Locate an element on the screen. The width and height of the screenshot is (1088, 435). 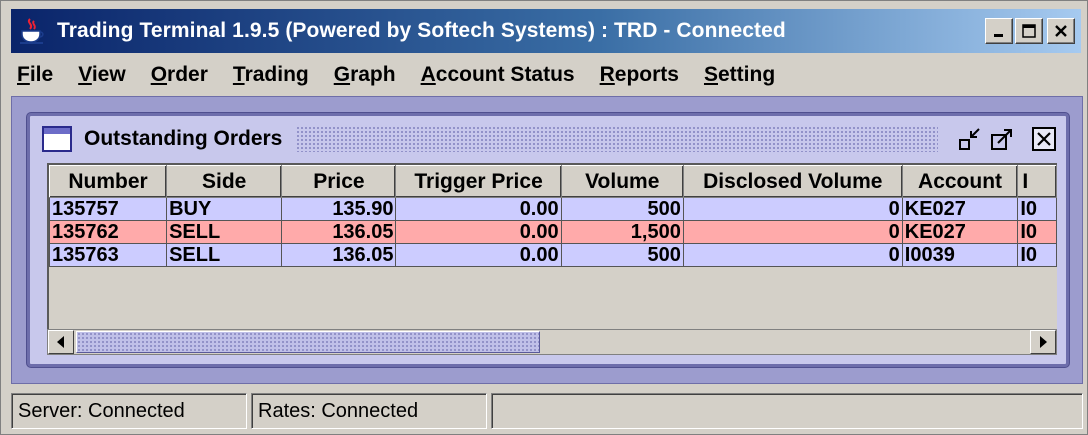
java-coffee-icon is located at coordinates (32, 31).